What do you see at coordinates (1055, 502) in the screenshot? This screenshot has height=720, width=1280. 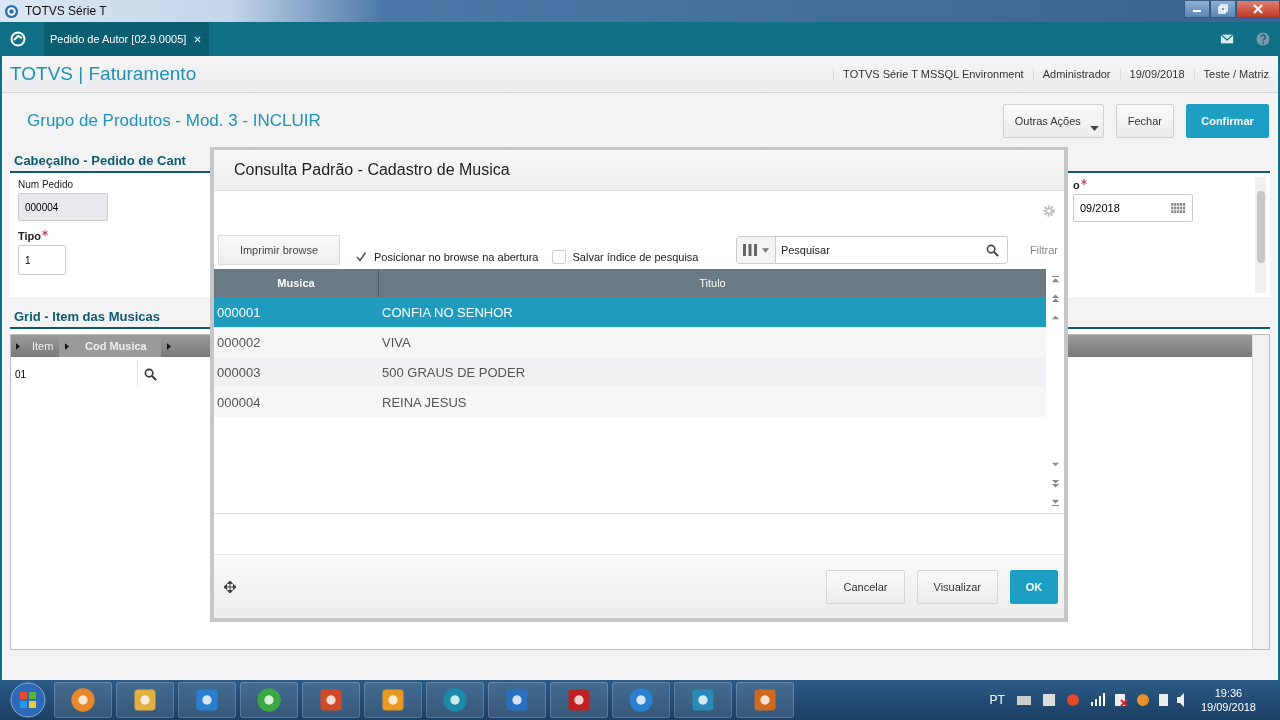 I see `scroll-last-icon` at bounding box center [1055, 502].